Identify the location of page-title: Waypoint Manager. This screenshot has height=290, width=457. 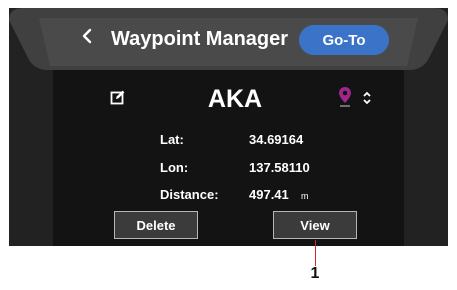
(200, 39).